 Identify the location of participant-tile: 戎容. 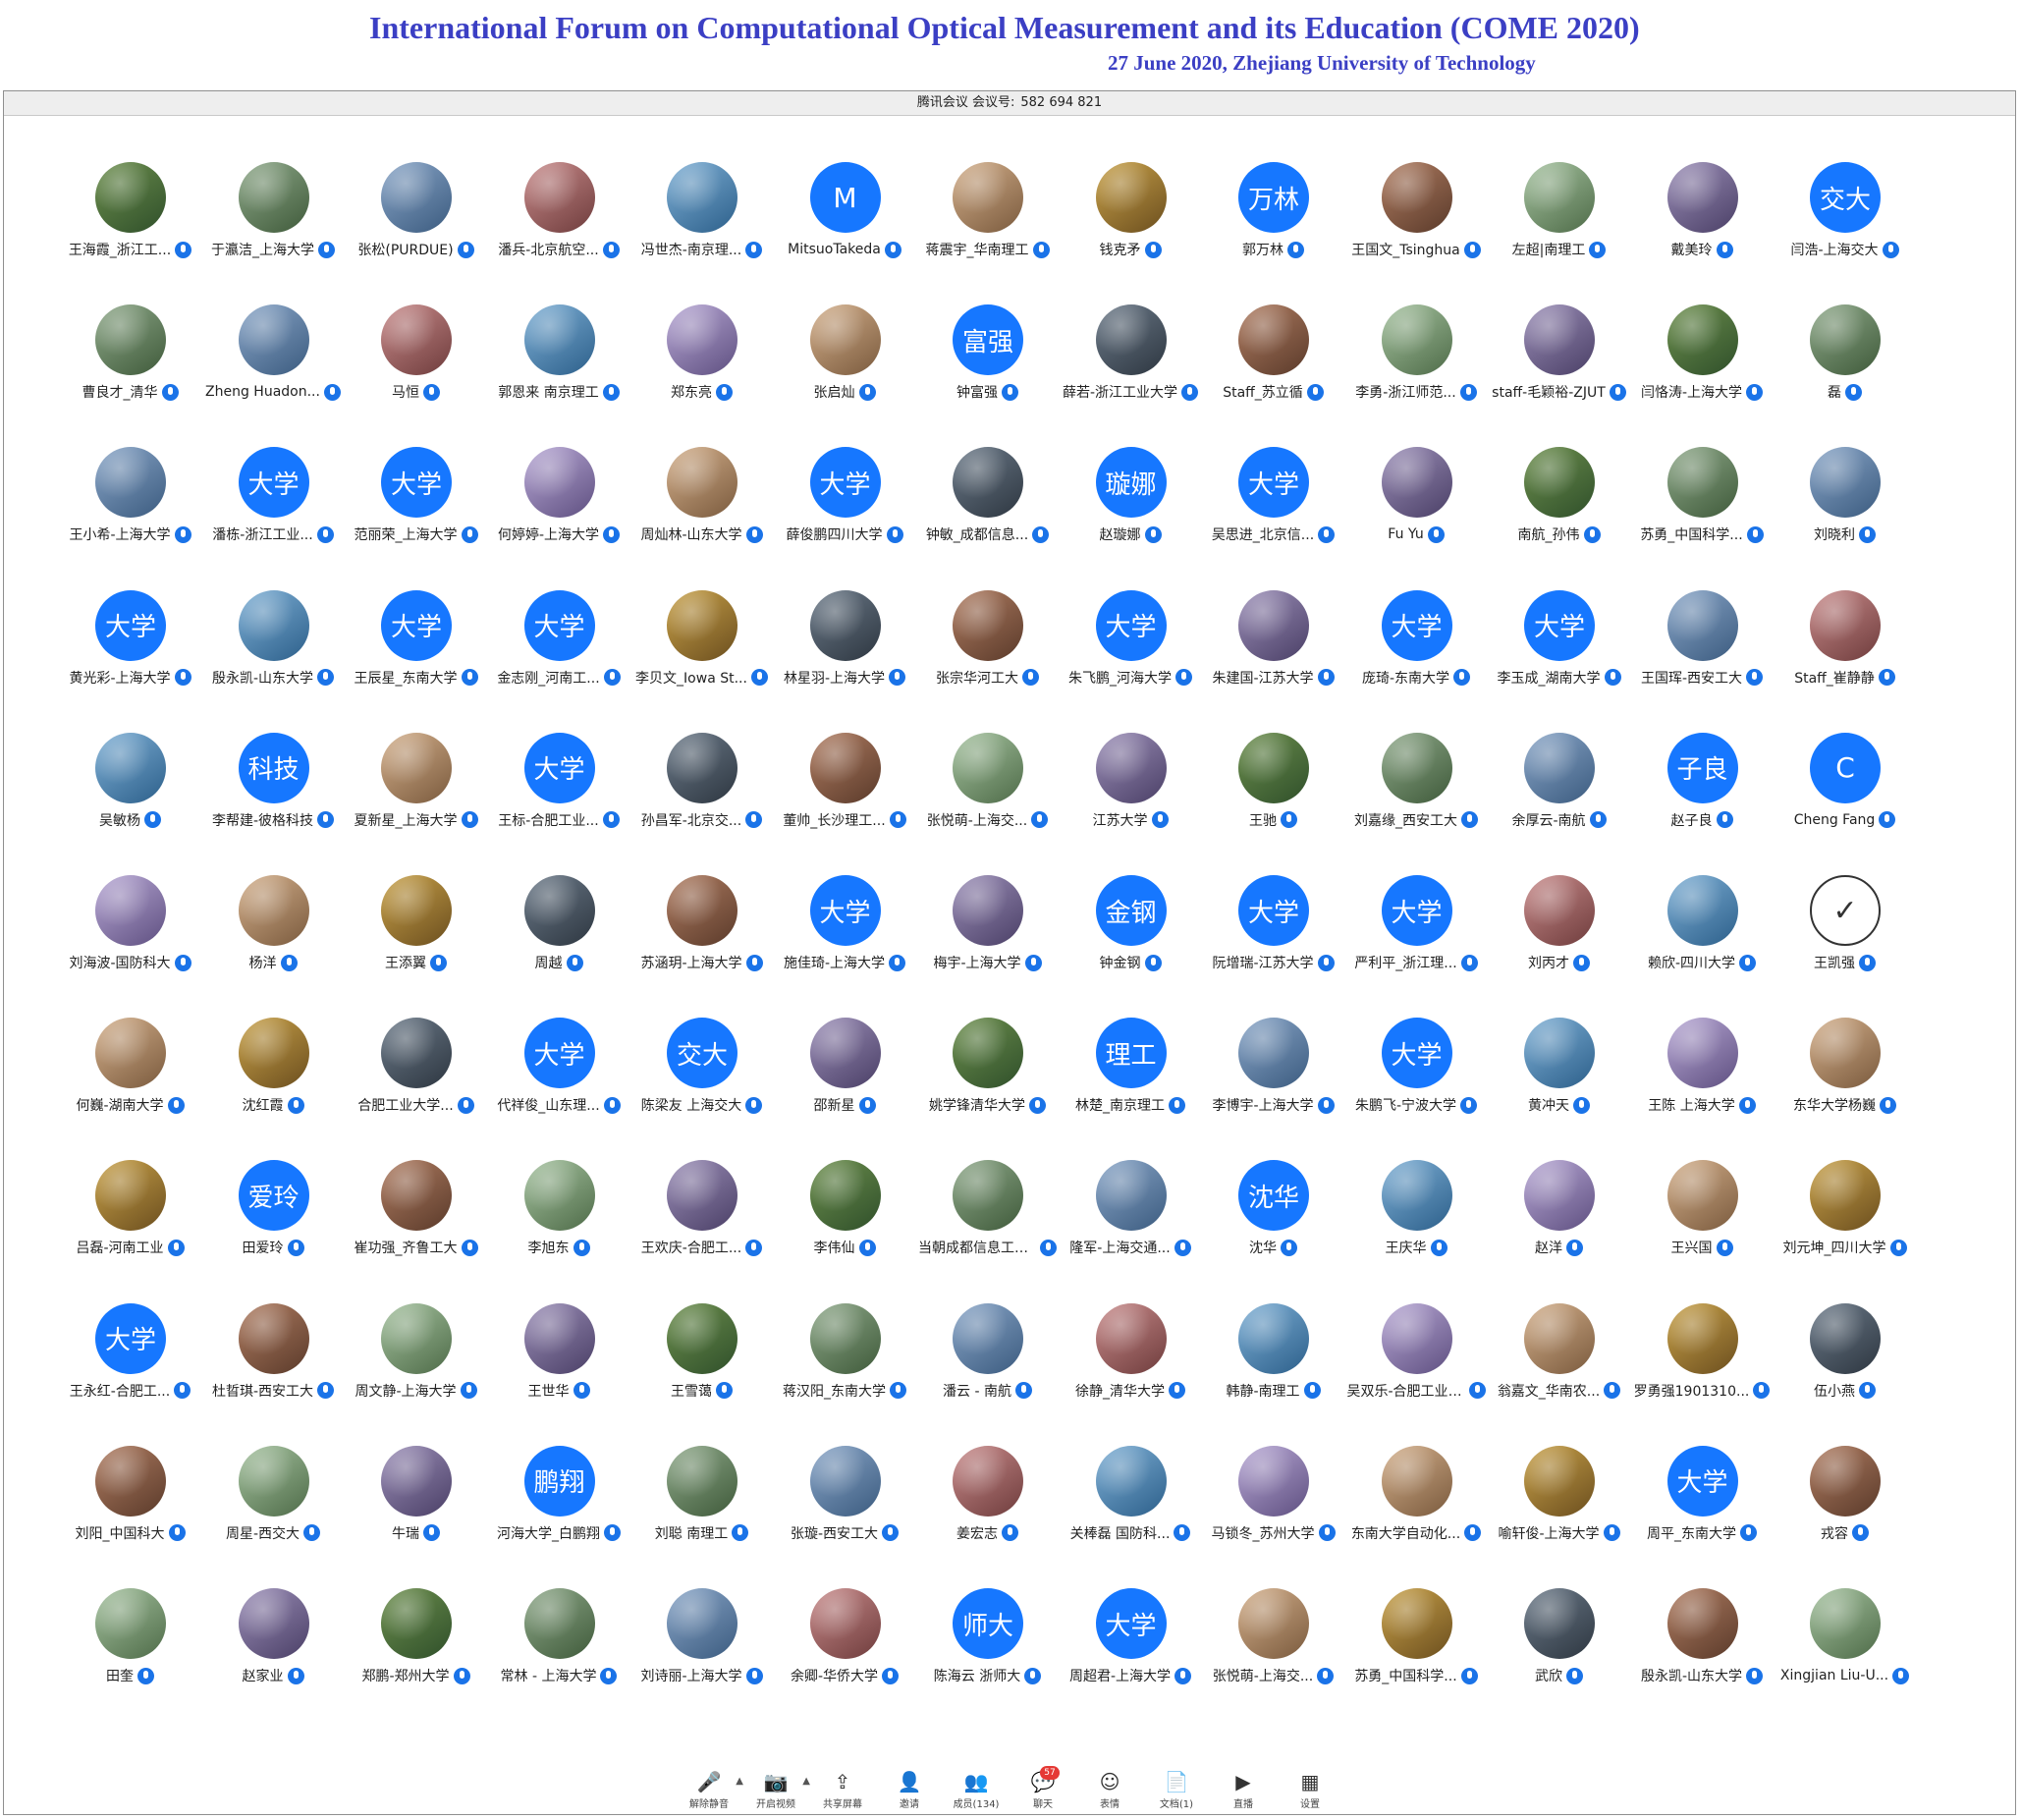
(1845, 1516).